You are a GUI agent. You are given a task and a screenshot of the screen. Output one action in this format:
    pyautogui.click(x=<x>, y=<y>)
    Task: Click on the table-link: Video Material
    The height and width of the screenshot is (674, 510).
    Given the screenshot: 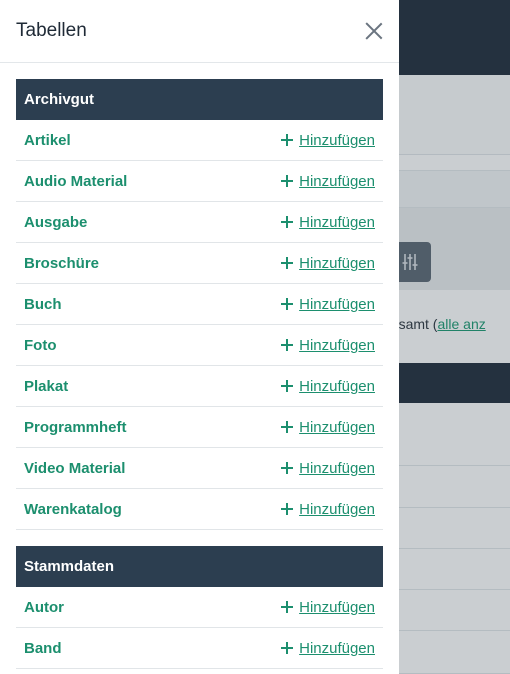 What is the action you would take?
    pyautogui.click(x=74, y=468)
    